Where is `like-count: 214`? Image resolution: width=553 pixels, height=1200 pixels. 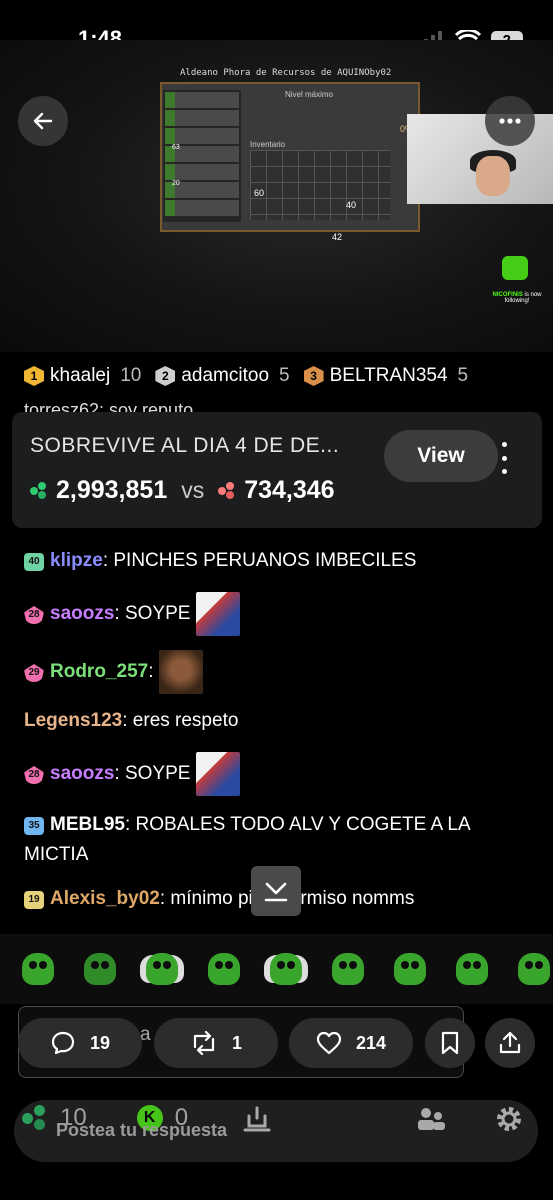 like-count: 214 is located at coordinates (371, 1042).